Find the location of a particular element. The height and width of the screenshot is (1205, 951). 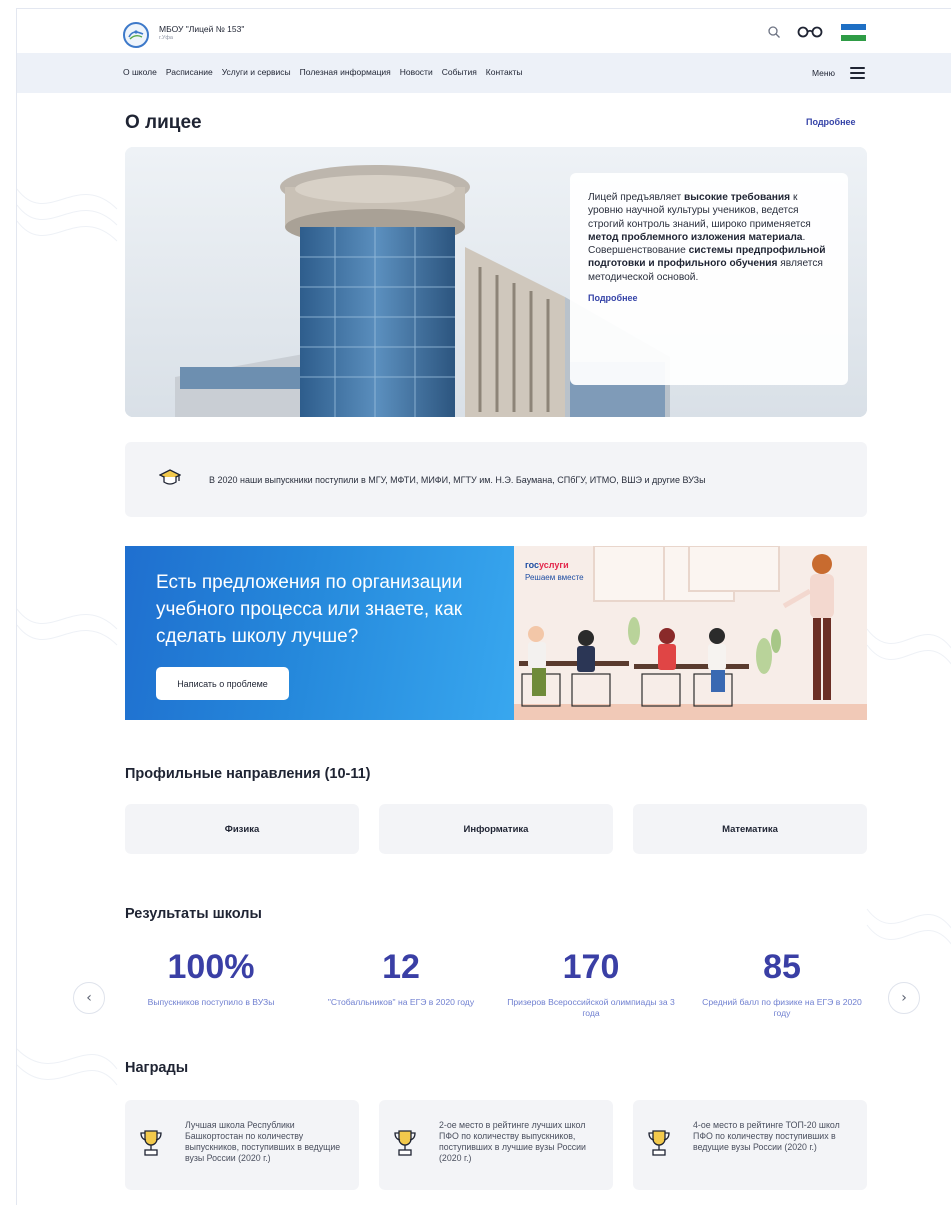

school-name: МБОУ "Лицей № 153" is located at coordinates (201, 29).